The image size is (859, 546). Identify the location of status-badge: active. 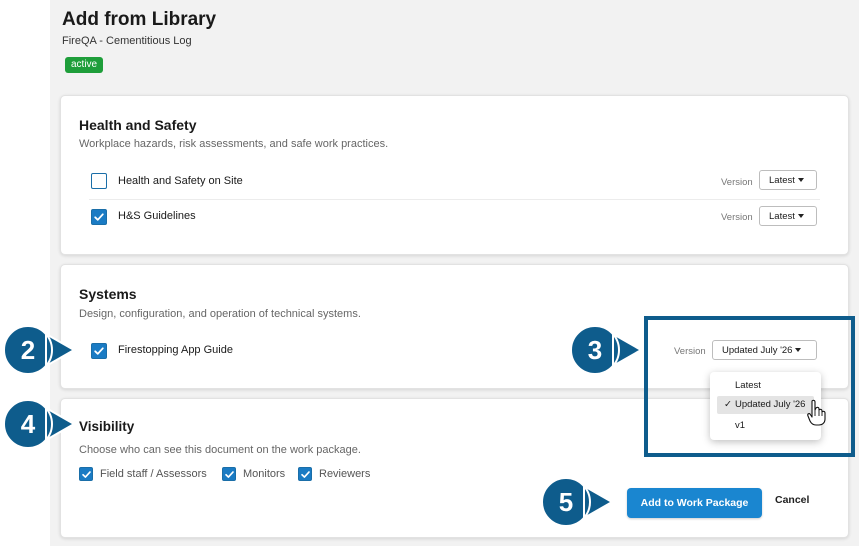
(84, 65).